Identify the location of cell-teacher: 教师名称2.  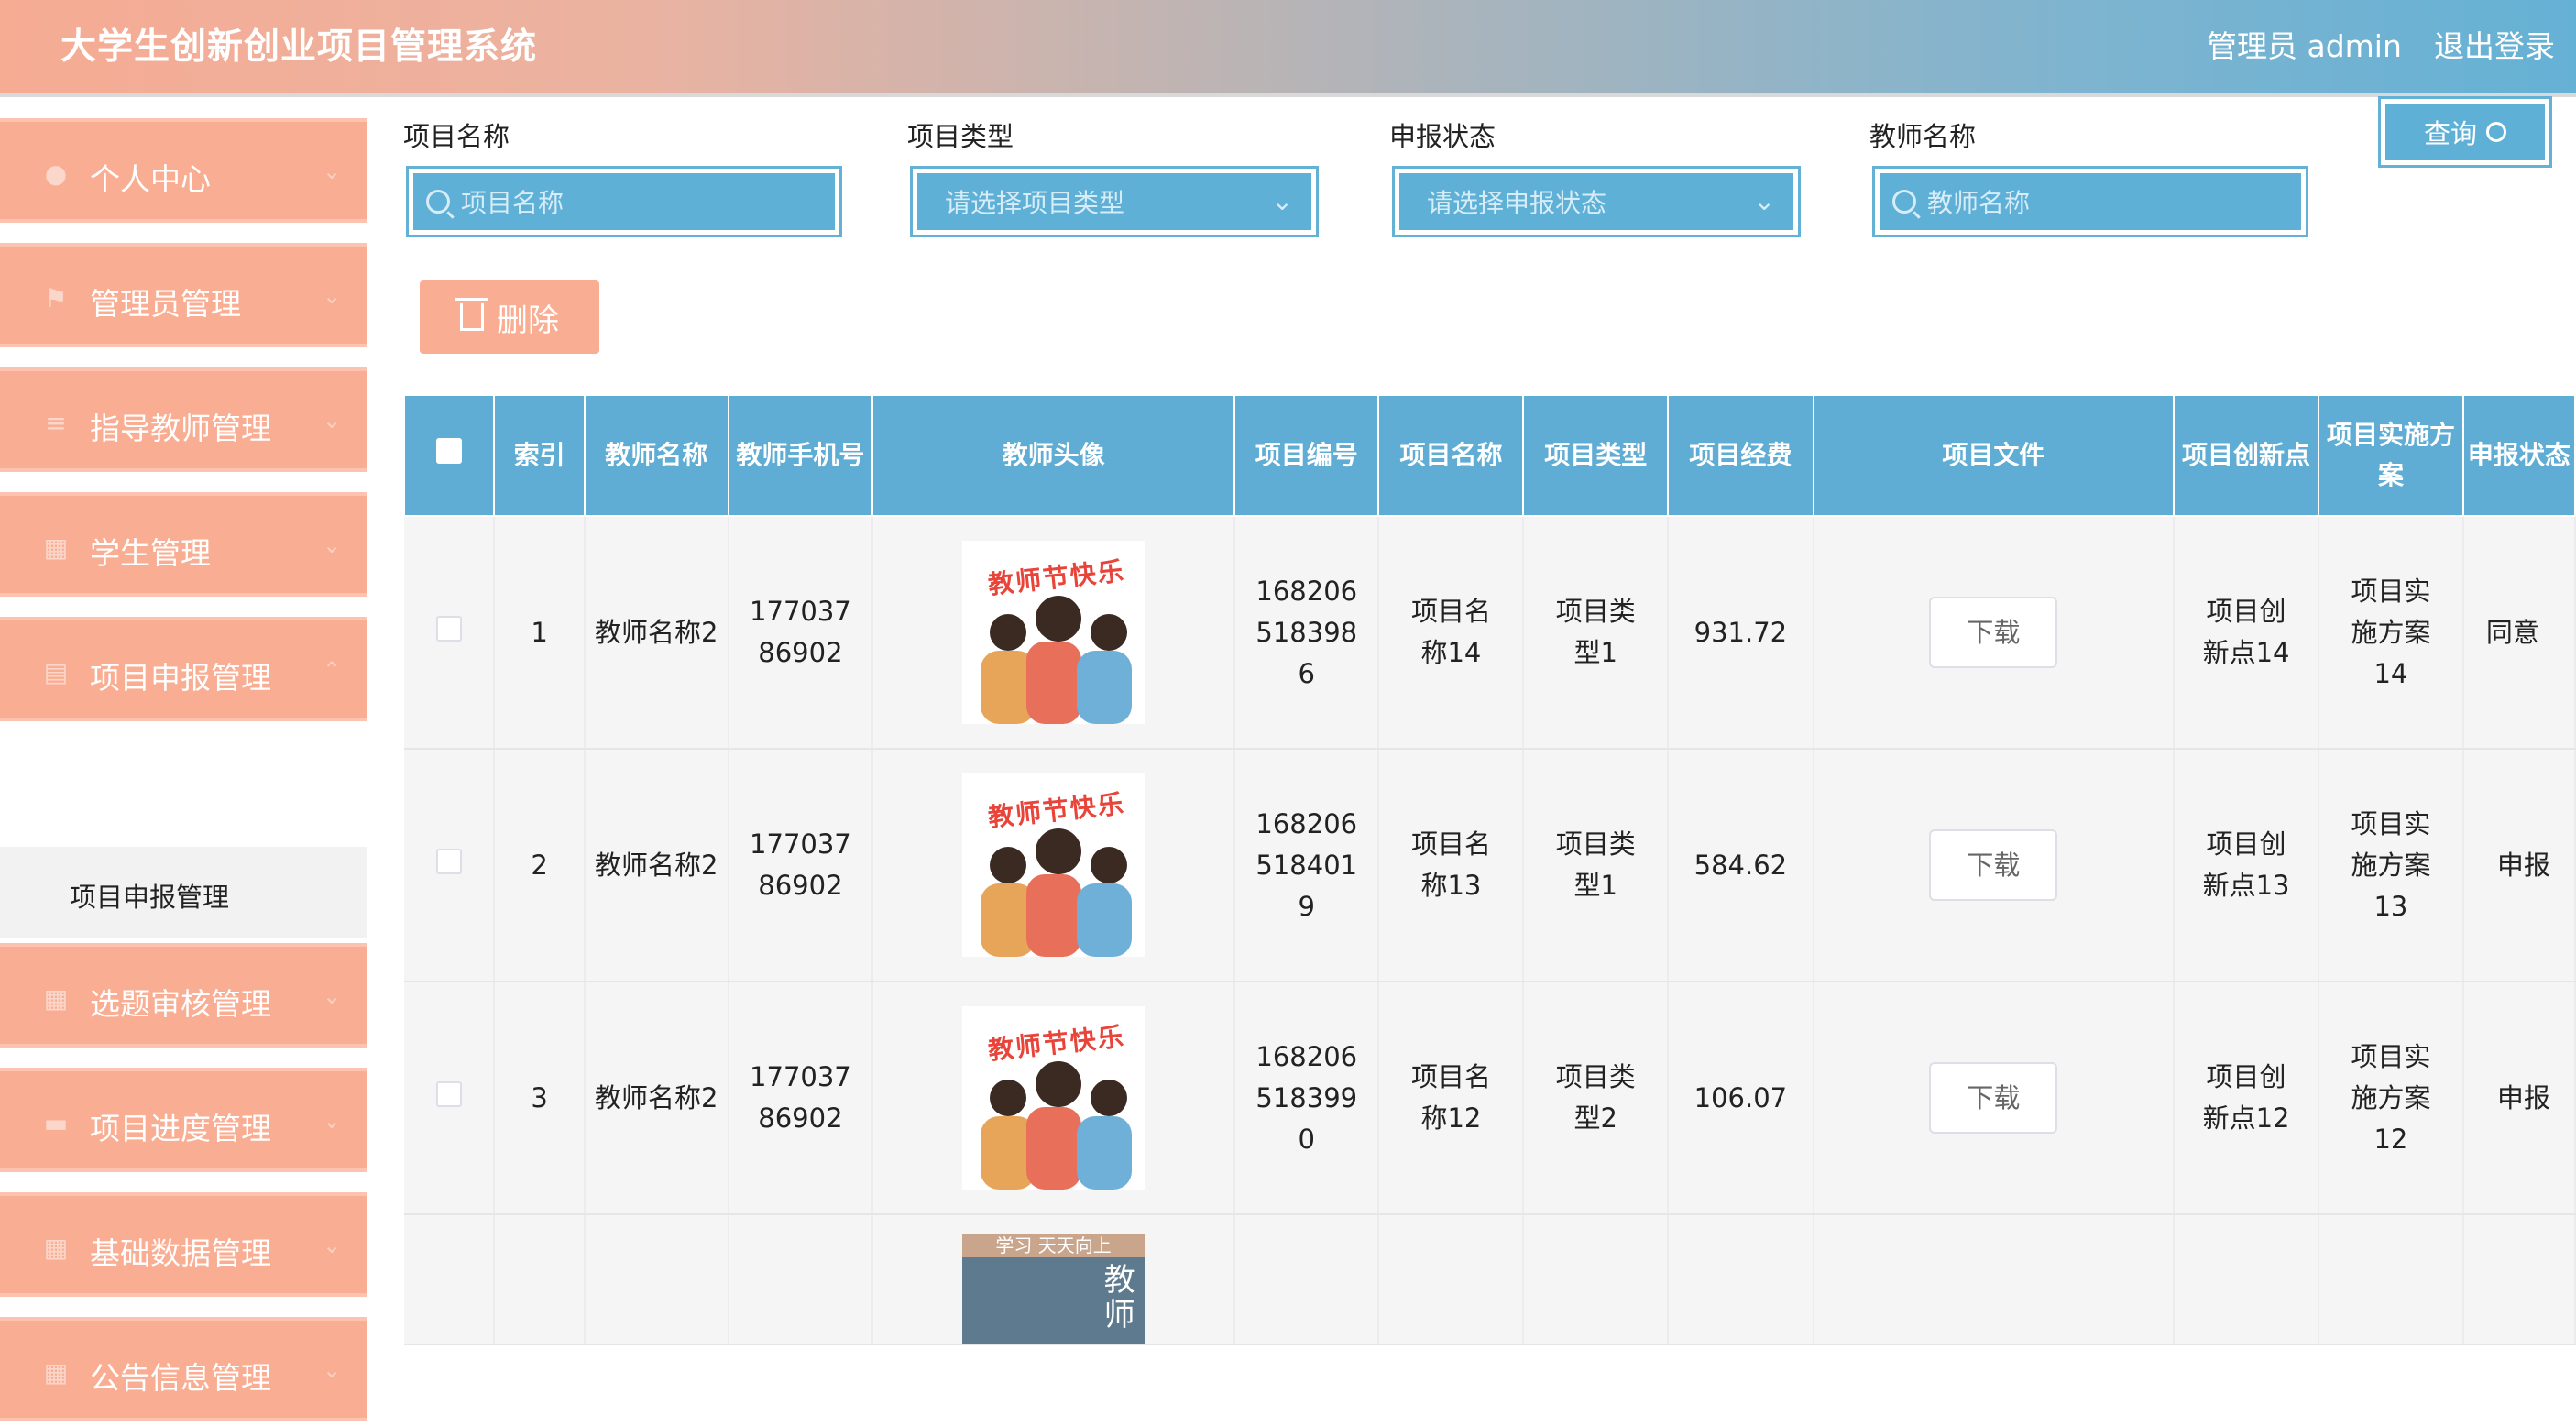
(656, 633).